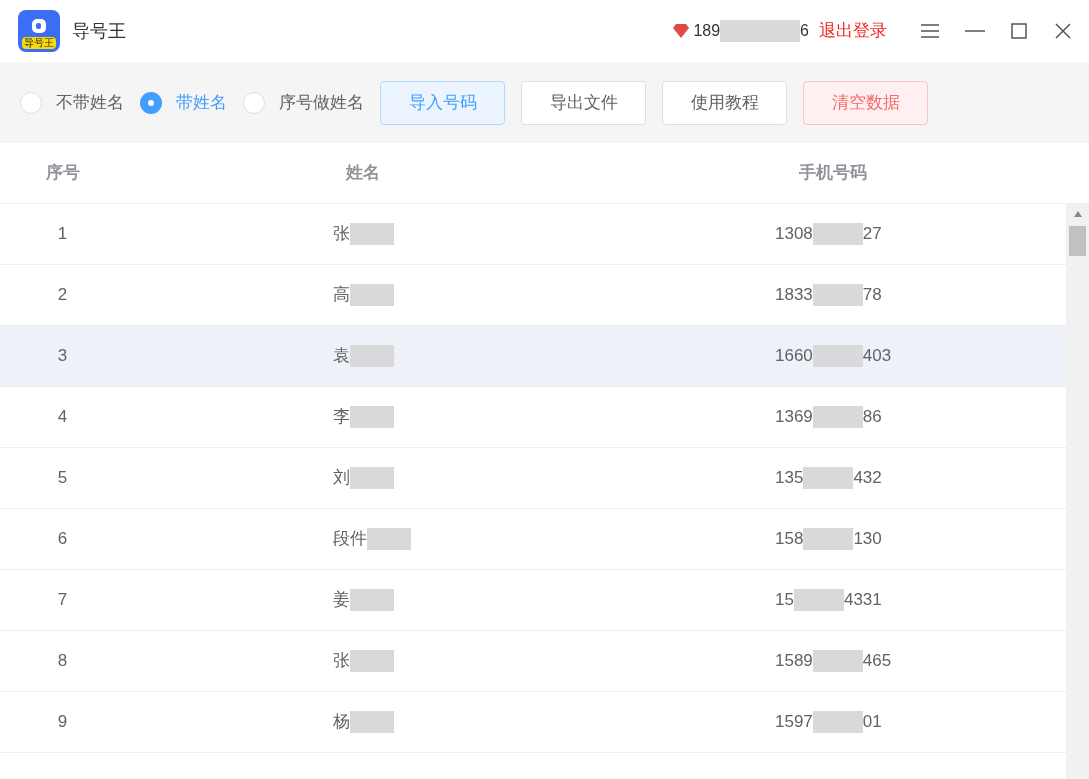 Image resolution: width=1089 pixels, height=779 pixels. I want to click on row-number: 2, so click(62, 295).